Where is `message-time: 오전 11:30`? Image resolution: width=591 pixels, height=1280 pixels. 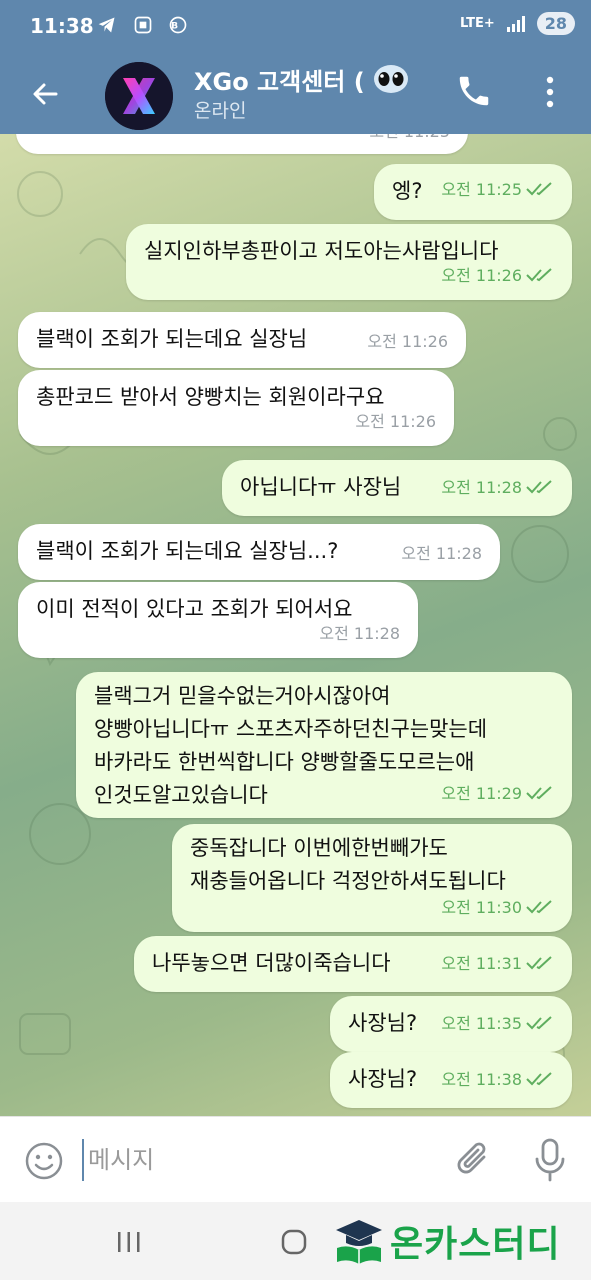
message-time: 오전 11:30 is located at coordinates (481, 907).